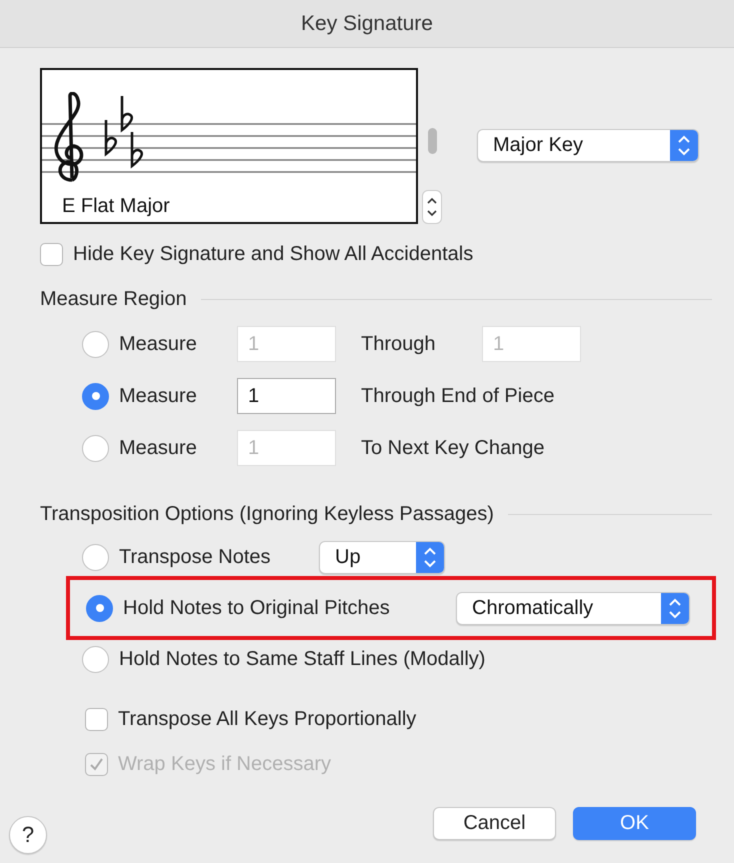 The image size is (734, 863). Describe the element at coordinates (113, 299) in the screenshot. I see `section-heading: Measure Region` at that location.